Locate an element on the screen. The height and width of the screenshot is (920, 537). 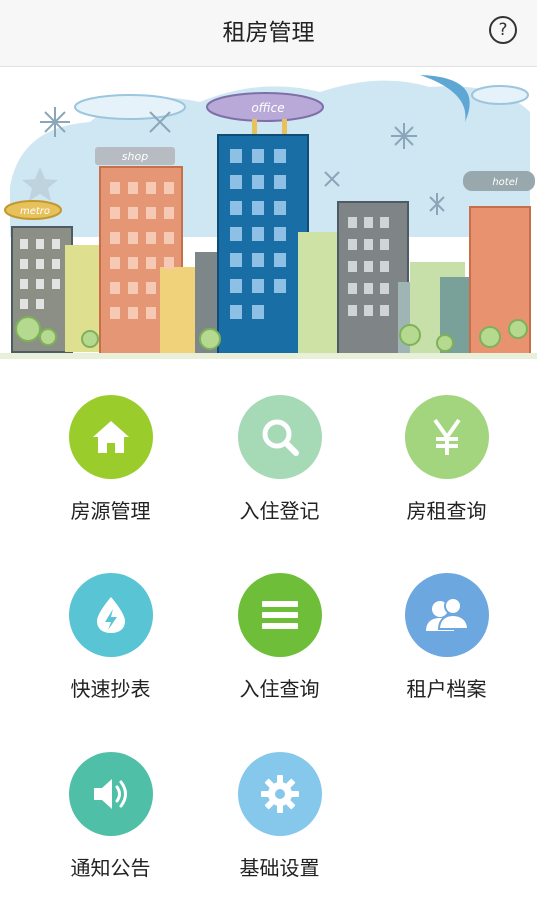
menu-item-basic-settings: 基础设置 is located at coordinates (279, 802).